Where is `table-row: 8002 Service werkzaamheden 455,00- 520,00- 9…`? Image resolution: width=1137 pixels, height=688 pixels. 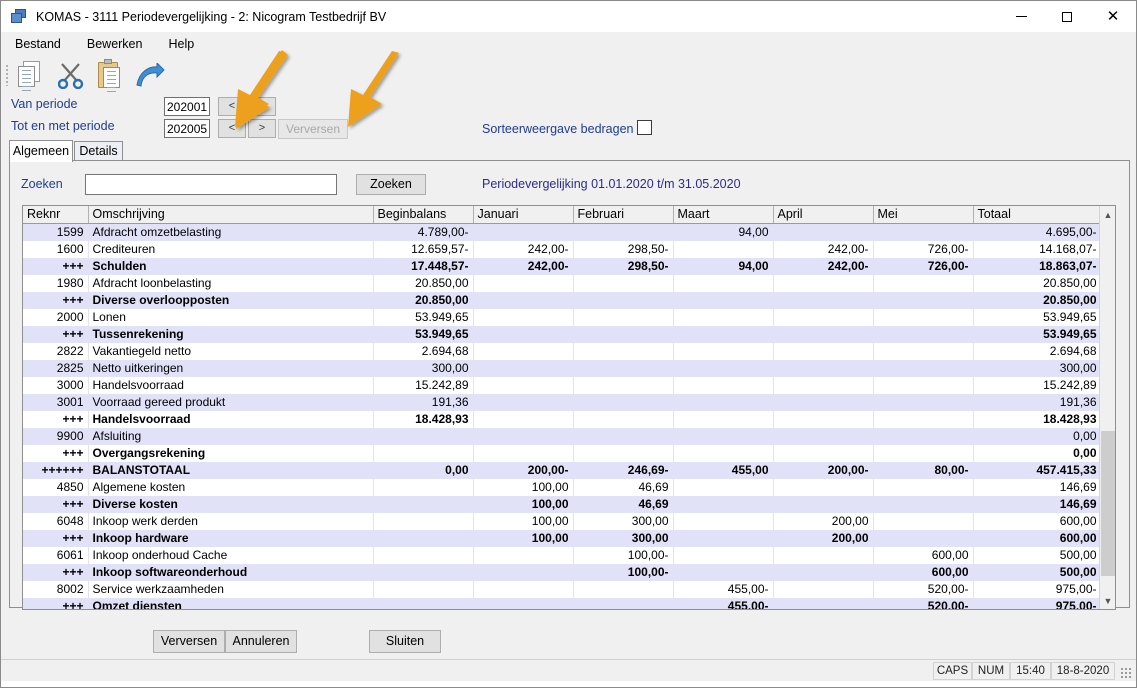
table-row: 8002 Service werkzaamheden 455,00- 520,00- 9… is located at coordinates (562, 589).